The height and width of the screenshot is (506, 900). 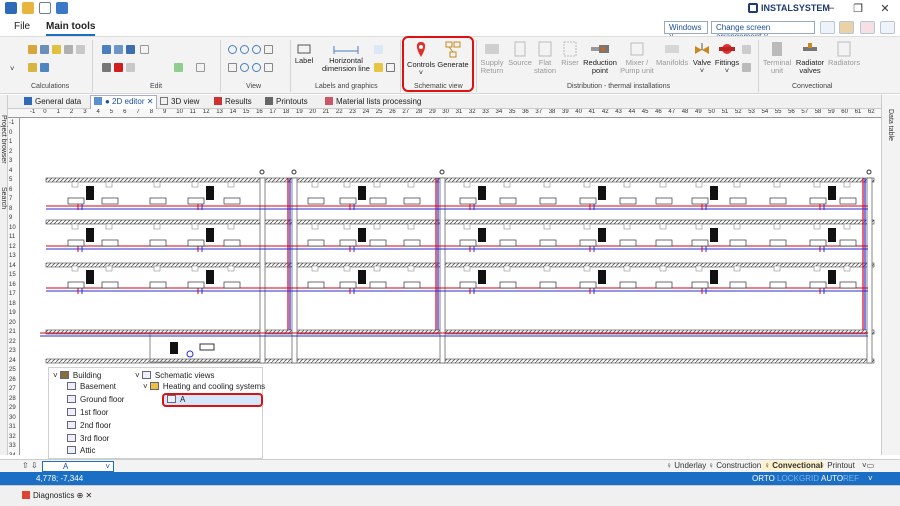 What do you see at coordinates (378, 49) in the screenshot?
I see `text-style-icon` at bounding box center [378, 49].